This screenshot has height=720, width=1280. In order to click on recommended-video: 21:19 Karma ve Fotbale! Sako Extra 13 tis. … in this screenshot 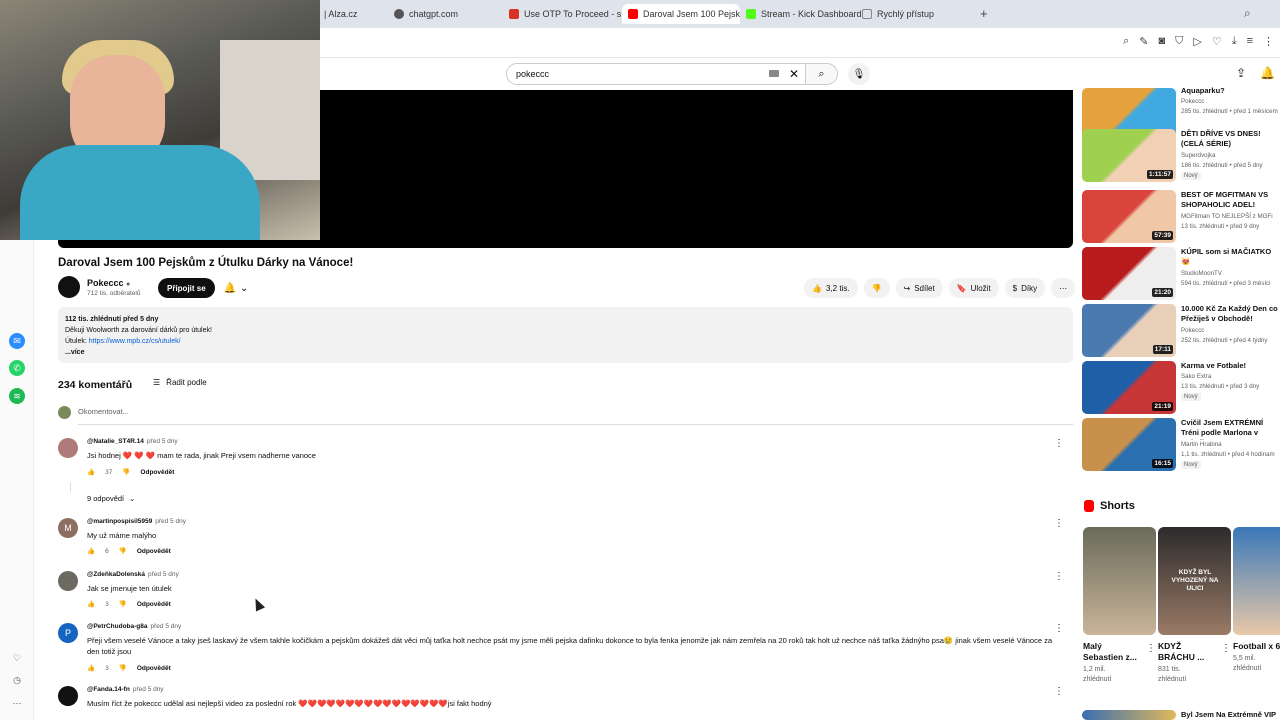, I will do `click(1181, 388)`.